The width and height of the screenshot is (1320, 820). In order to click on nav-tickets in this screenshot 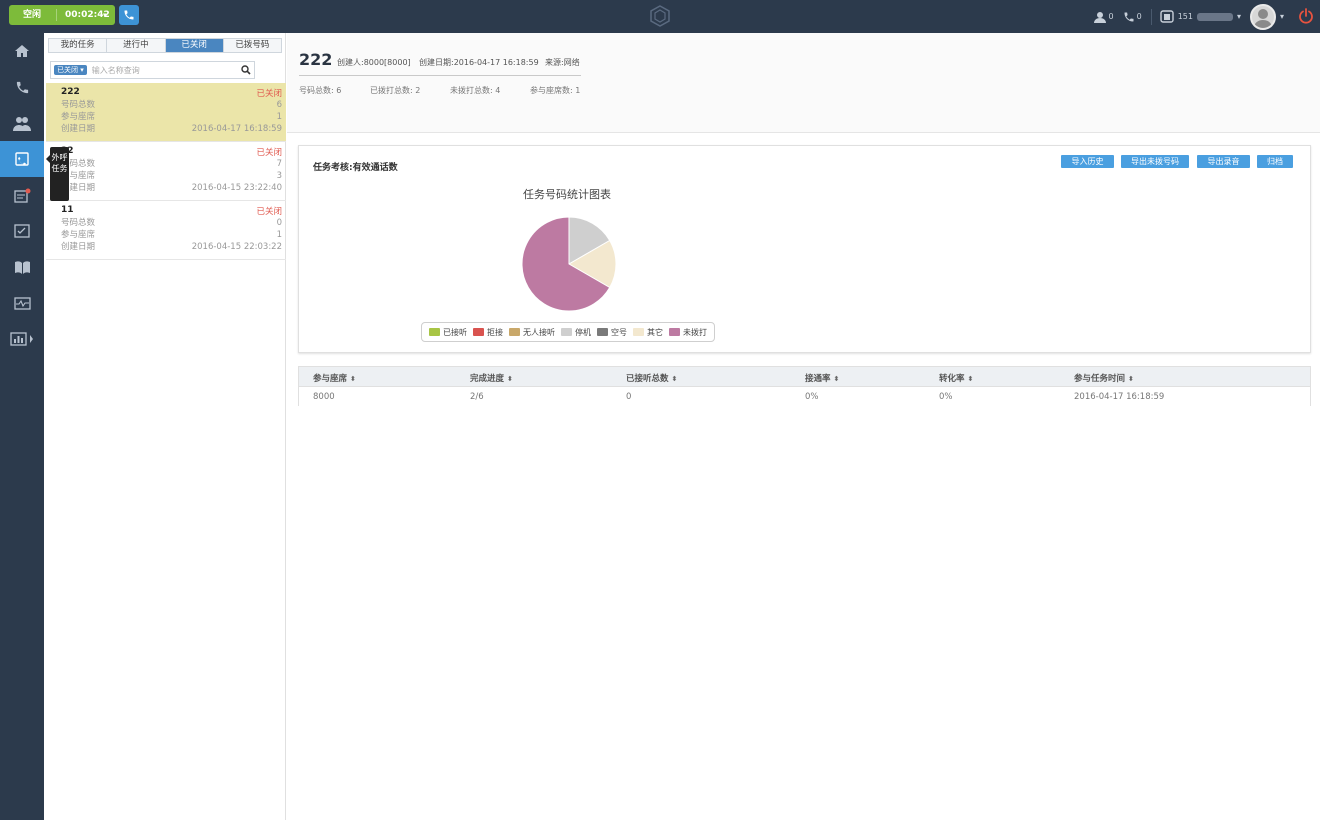, I will do `click(22, 195)`.